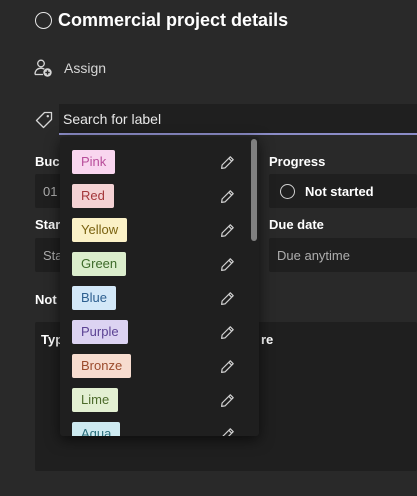 The image size is (417, 496). What do you see at coordinates (93, 196) in the screenshot?
I see `label-chip: Red` at bounding box center [93, 196].